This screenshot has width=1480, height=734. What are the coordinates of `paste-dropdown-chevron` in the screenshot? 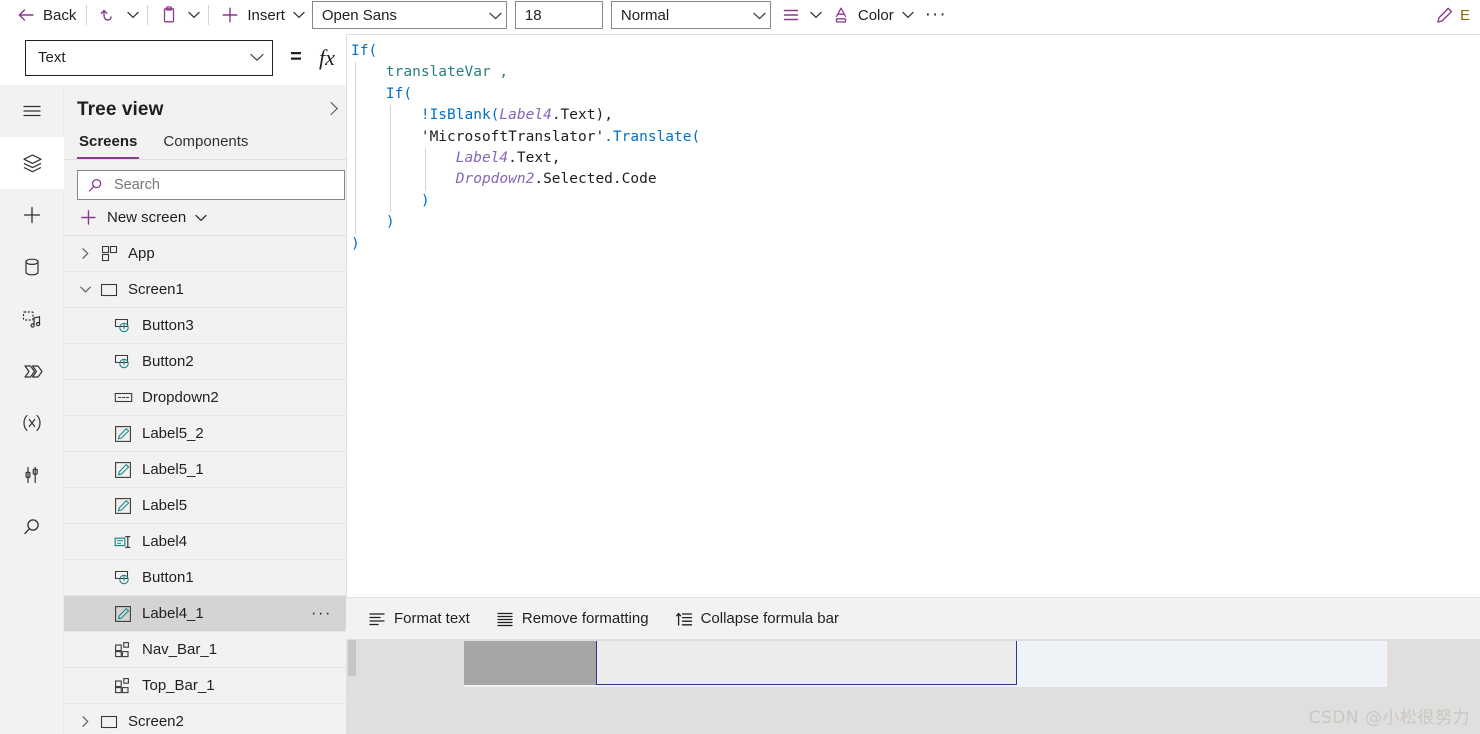 It's located at (194, 15).